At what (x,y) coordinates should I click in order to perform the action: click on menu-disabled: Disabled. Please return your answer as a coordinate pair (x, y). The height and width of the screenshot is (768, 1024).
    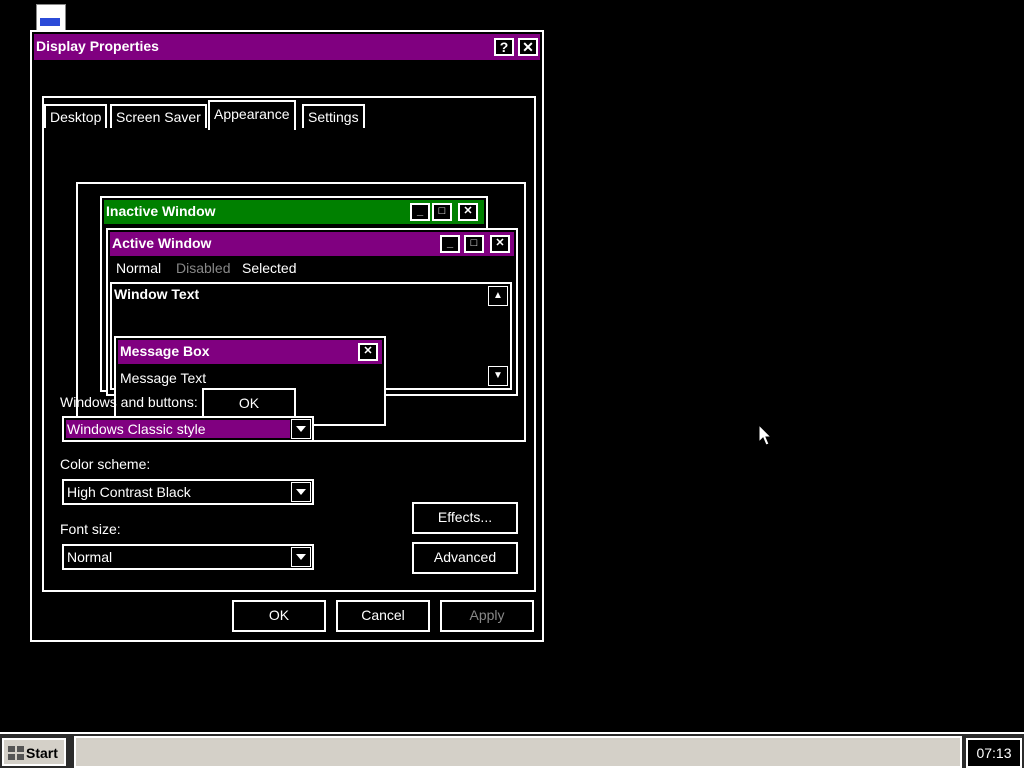
    Looking at the image, I should click on (203, 268).